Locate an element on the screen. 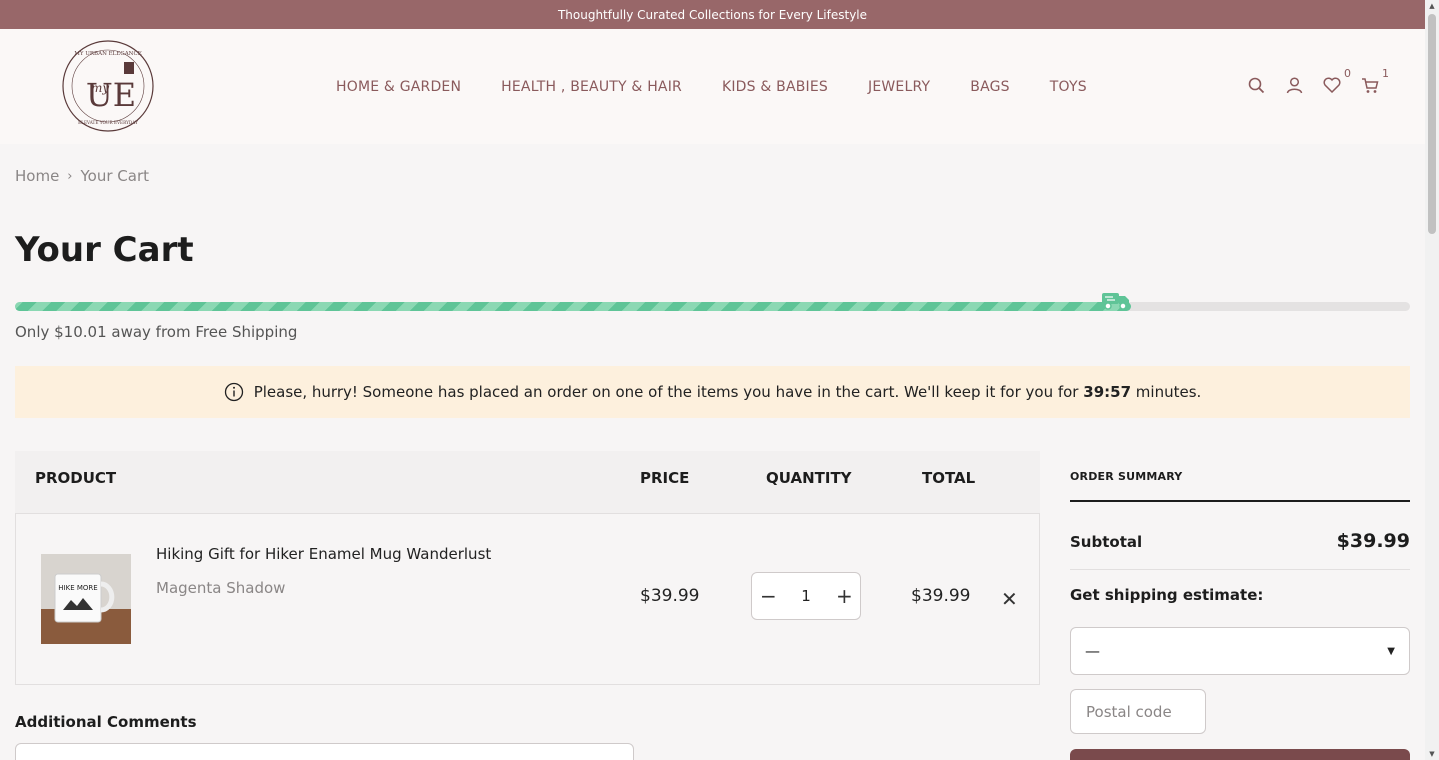 Image resolution: width=1439 pixels, height=760 pixels. scroll-down-icon: ▼ is located at coordinates (1432, 754).